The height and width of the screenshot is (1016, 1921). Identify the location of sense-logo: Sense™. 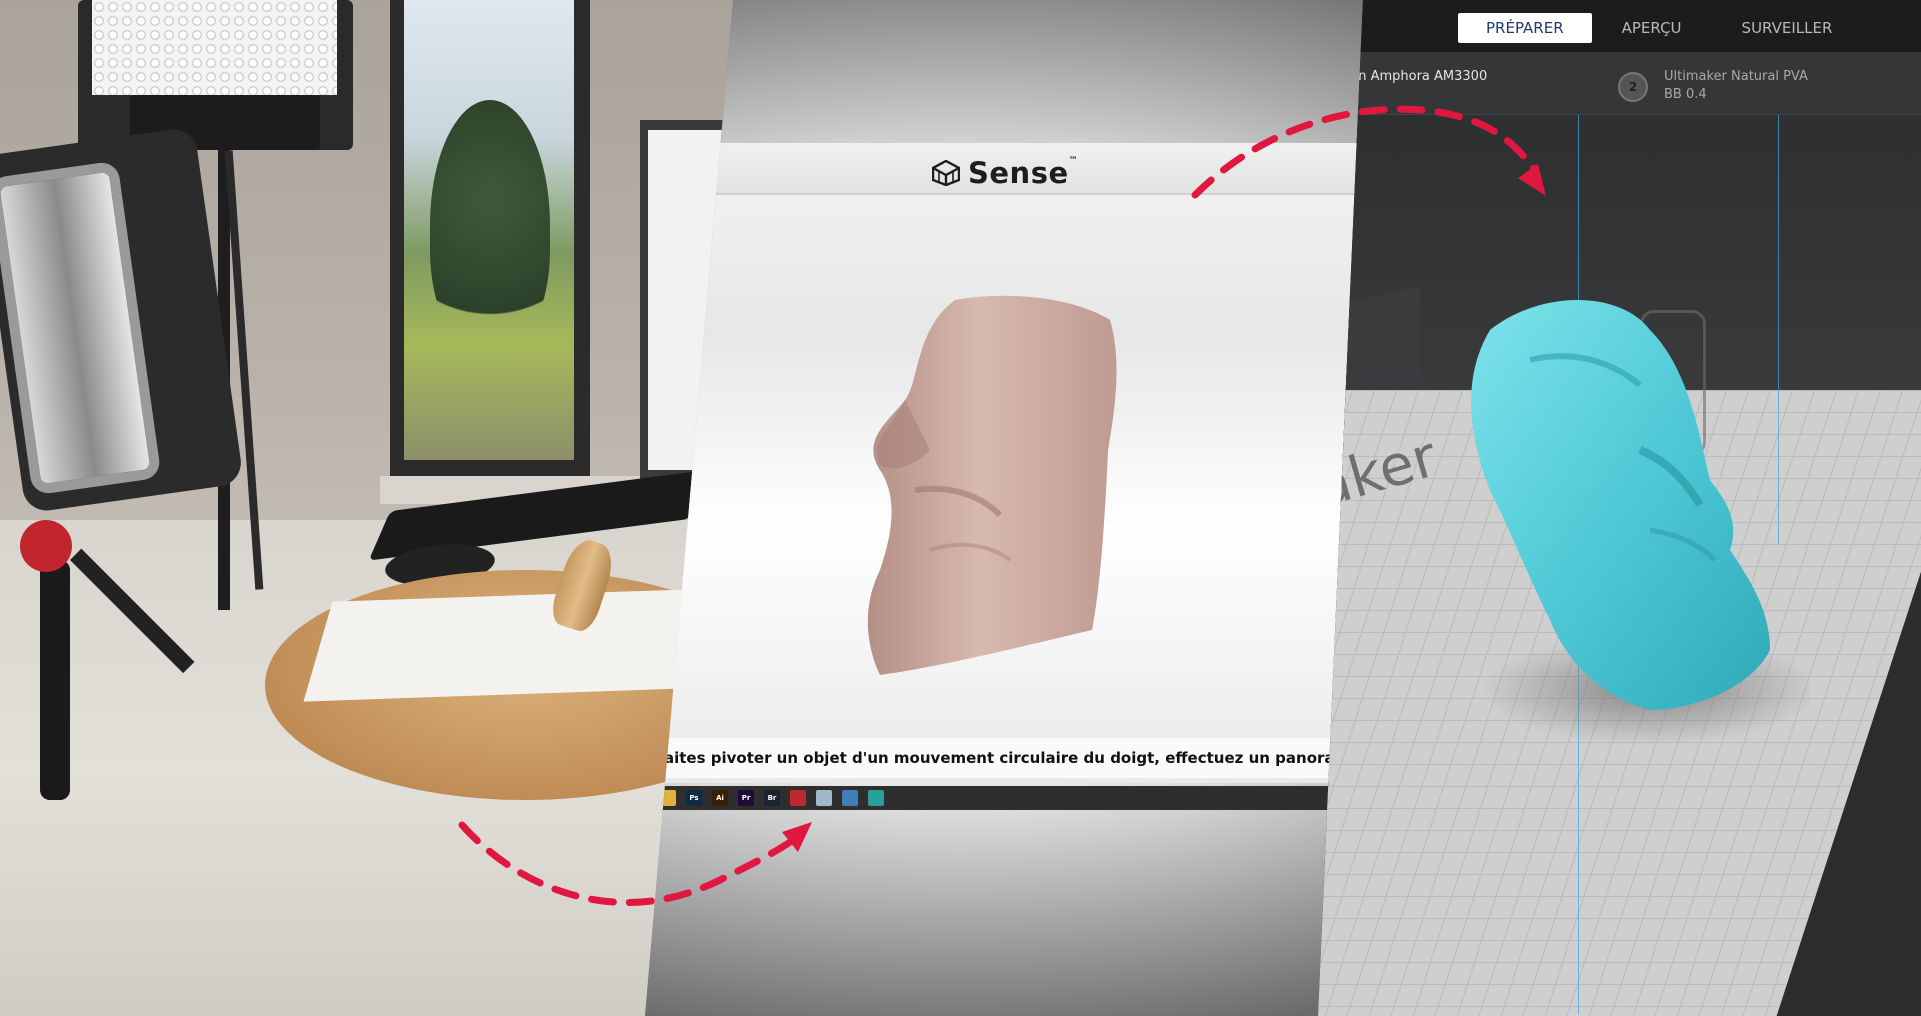
(1005, 173).